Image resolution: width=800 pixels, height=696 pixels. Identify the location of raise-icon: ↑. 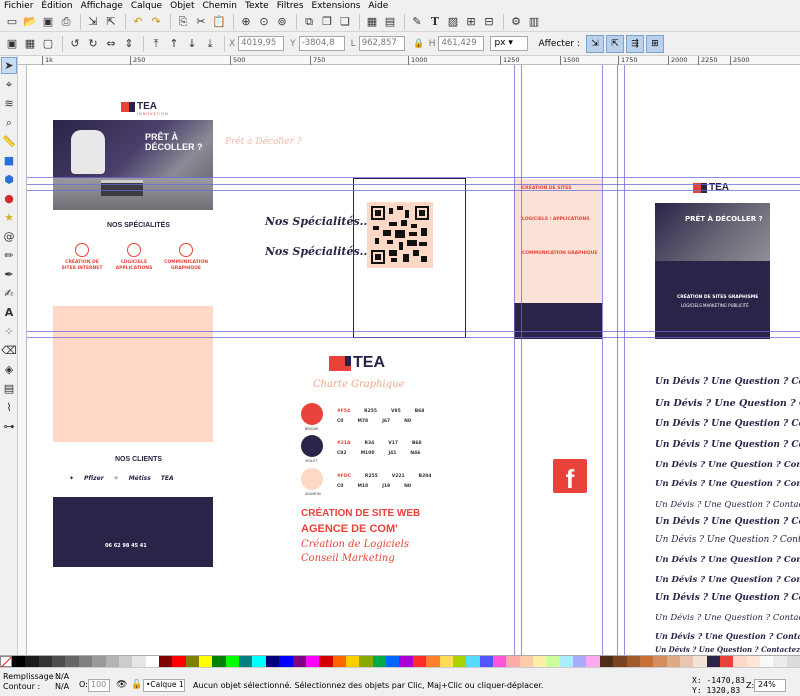
(174, 44).